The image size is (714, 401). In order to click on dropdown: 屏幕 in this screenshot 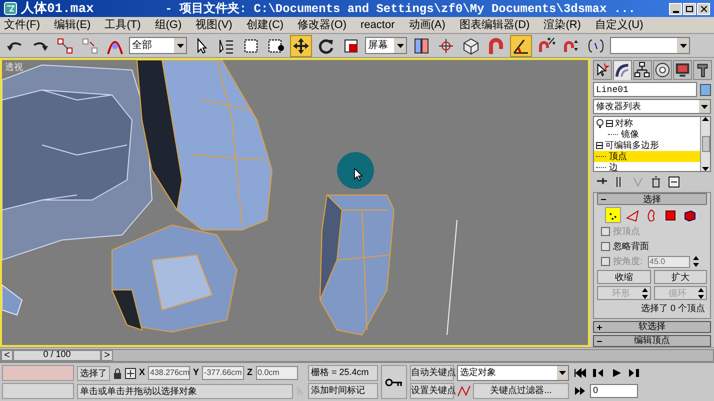, I will do `click(386, 45)`.